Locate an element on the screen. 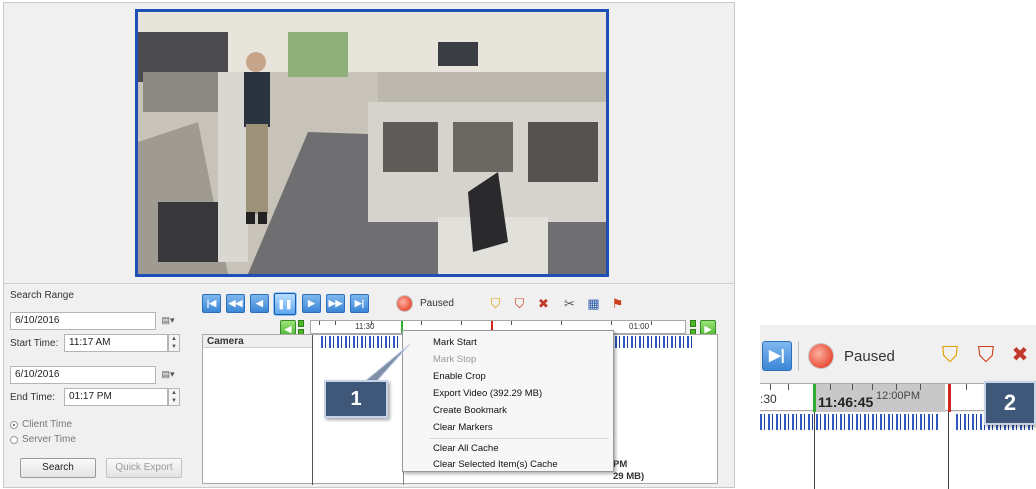  menu-separator is located at coordinates (519, 438).